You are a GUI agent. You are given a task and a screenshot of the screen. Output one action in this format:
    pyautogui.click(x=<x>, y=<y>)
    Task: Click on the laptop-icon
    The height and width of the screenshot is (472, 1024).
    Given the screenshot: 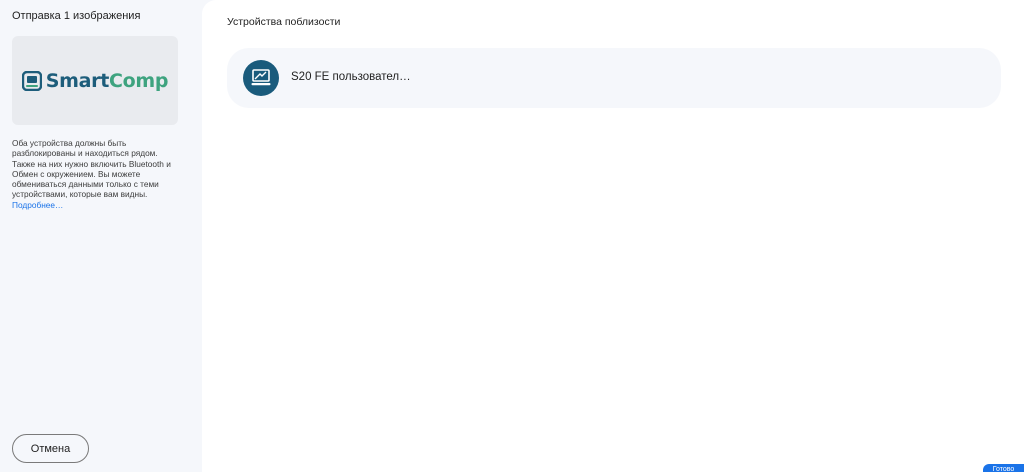 What is the action you would take?
    pyautogui.click(x=261, y=78)
    